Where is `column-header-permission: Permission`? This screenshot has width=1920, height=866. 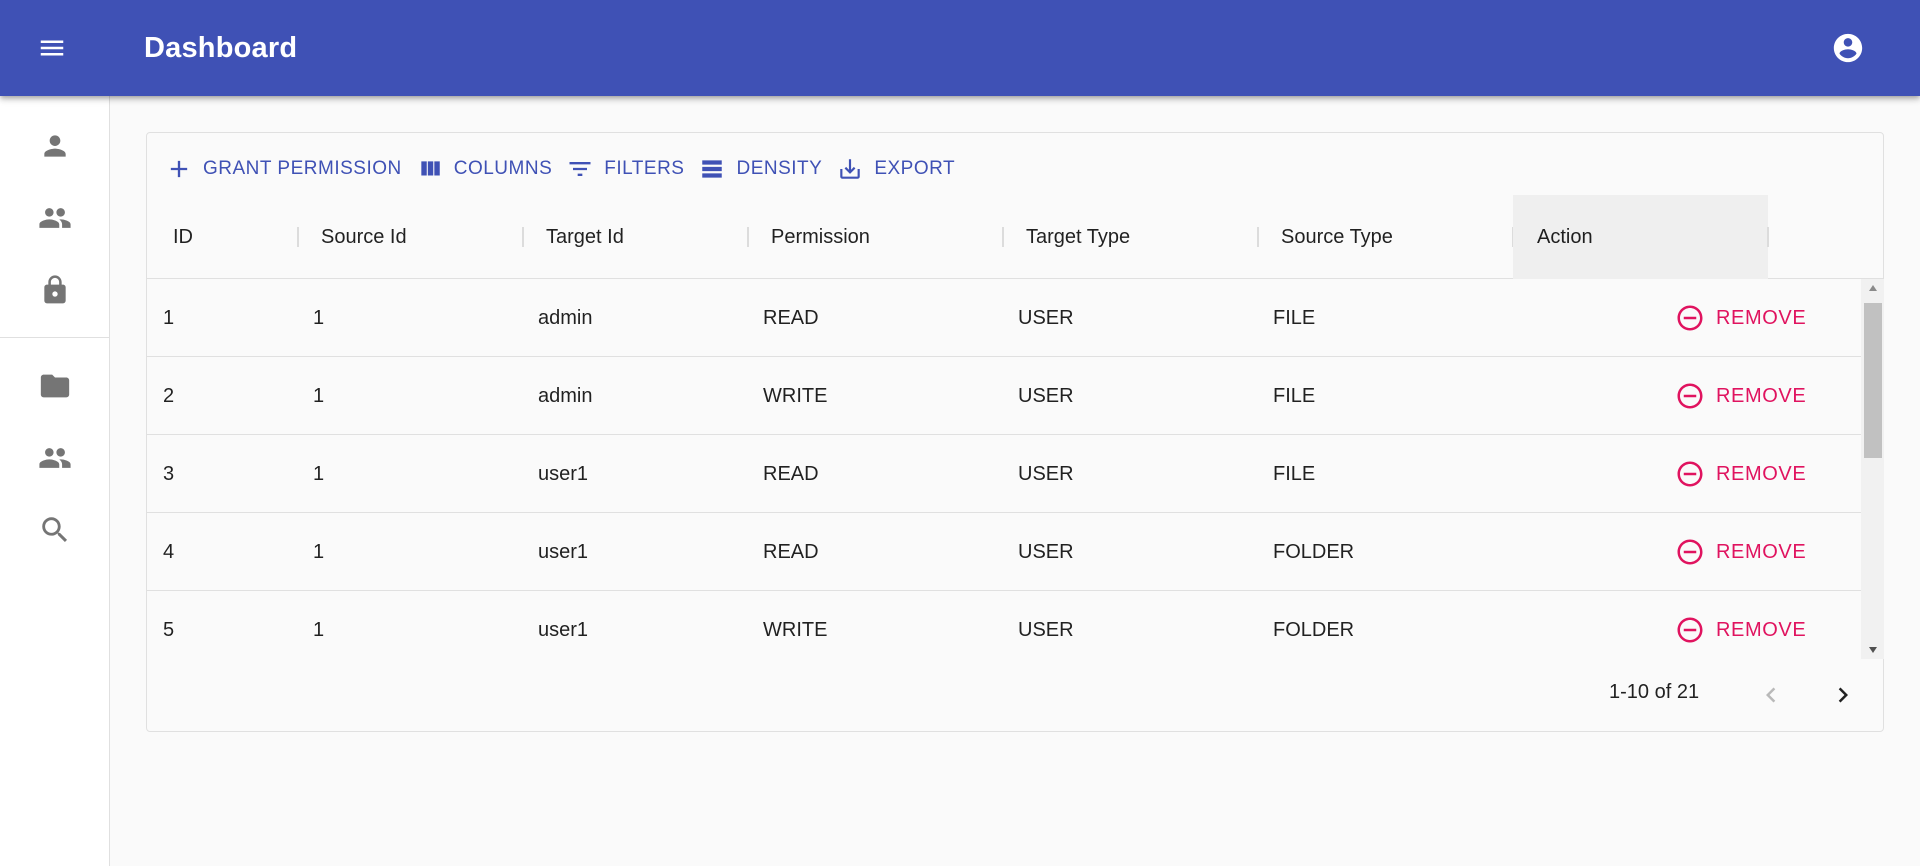
column-header-permission: Permission is located at coordinates (820, 237).